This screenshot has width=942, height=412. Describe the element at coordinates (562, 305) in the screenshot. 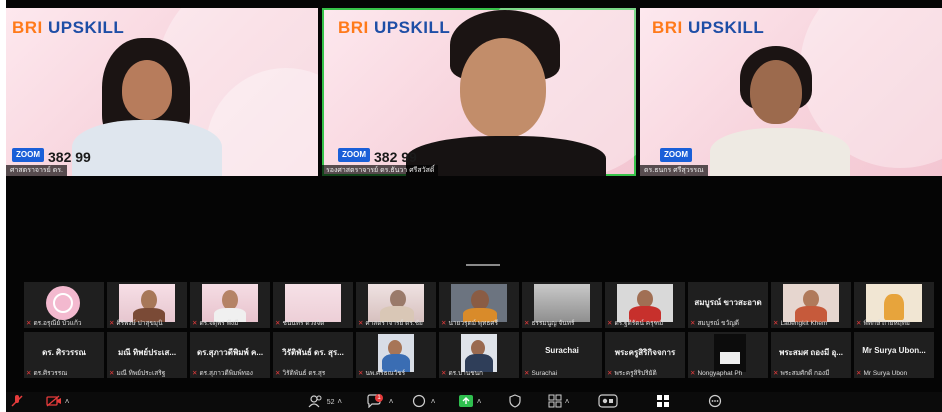

I see `gallery-tile: ✕ ธรรมนูญ จันทร์` at that location.